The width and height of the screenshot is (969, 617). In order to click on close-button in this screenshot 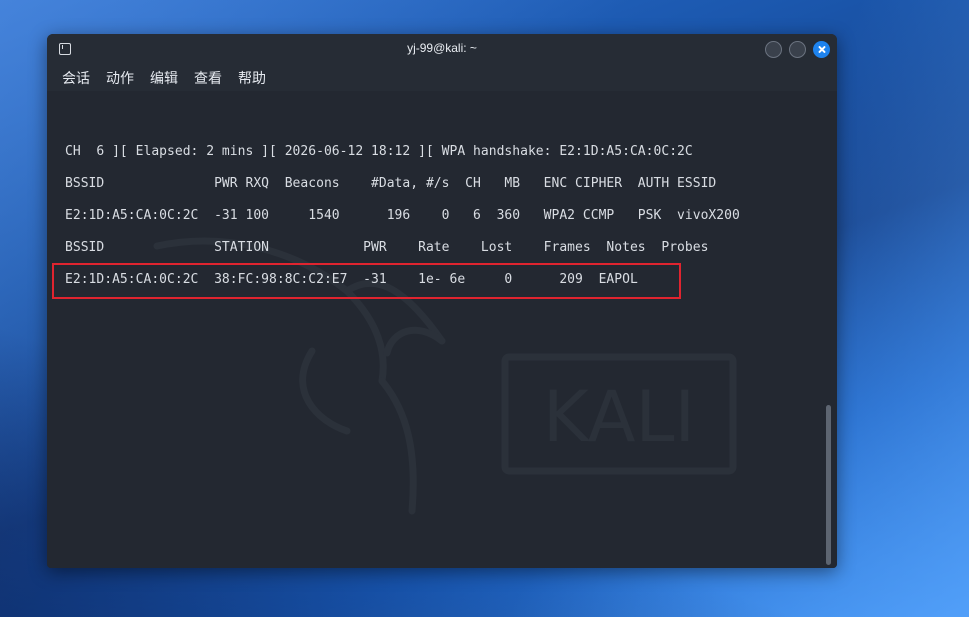, I will do `click(821, 49)`.